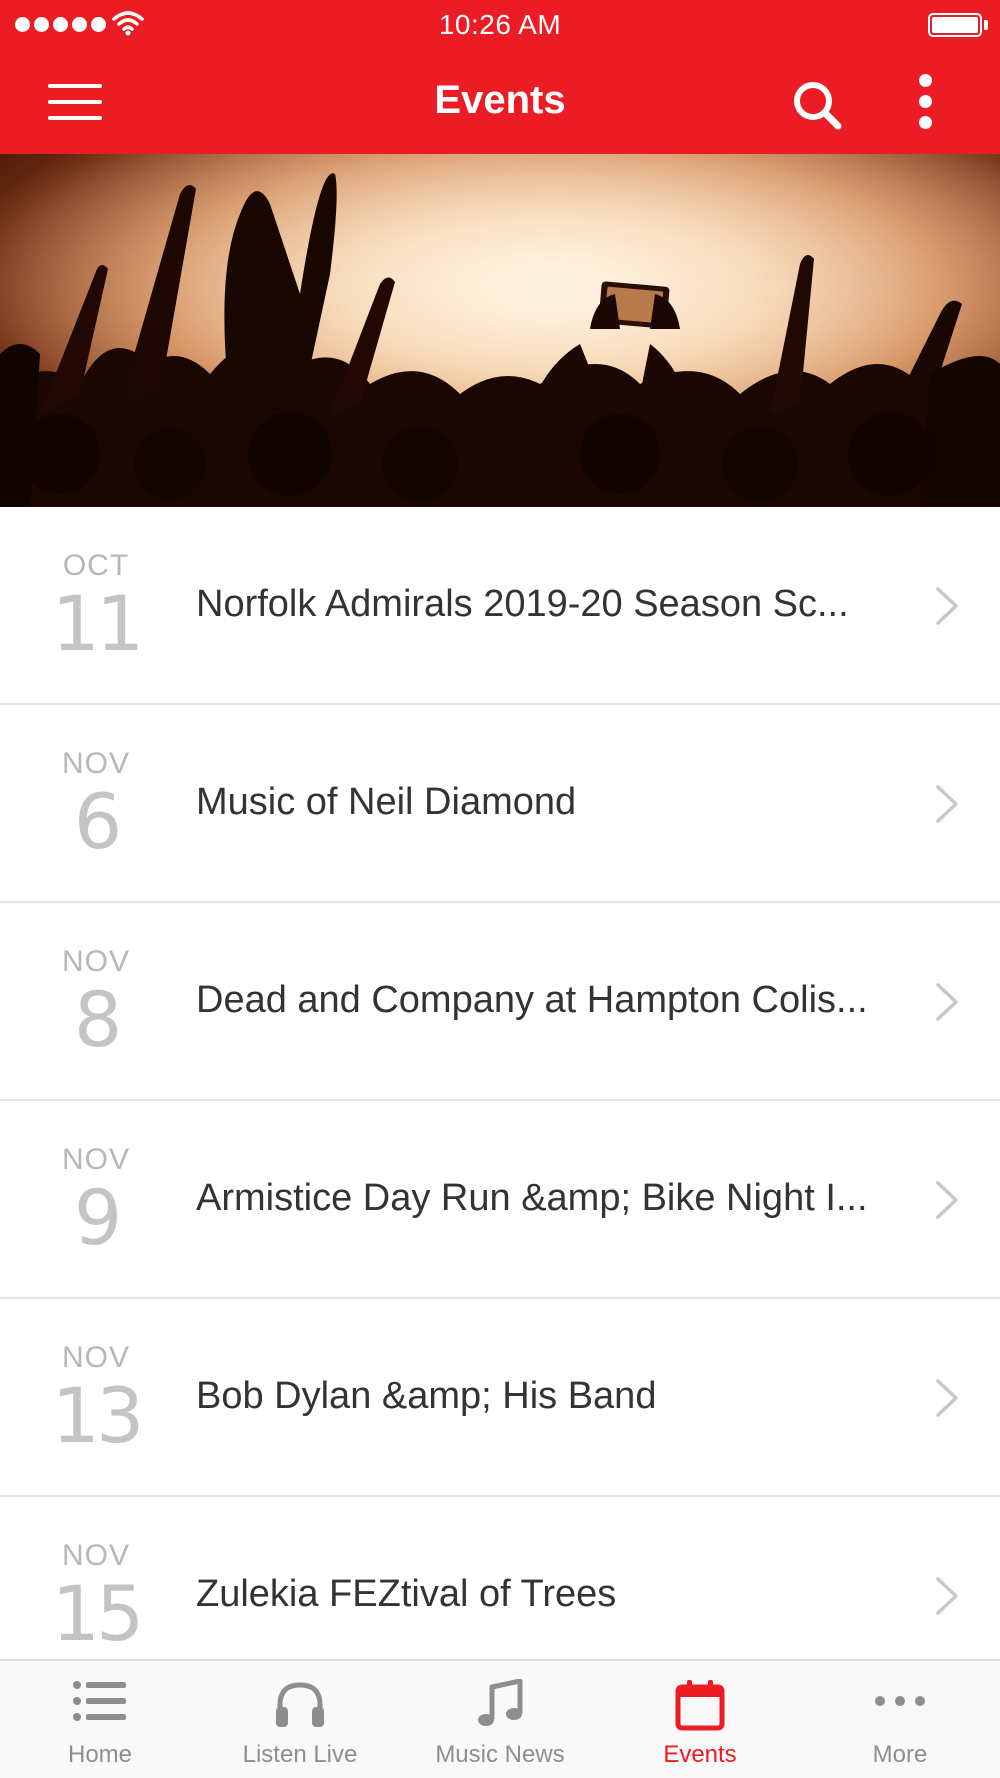  I want to click on status-time: 10:26 AM, so click(500, 24).